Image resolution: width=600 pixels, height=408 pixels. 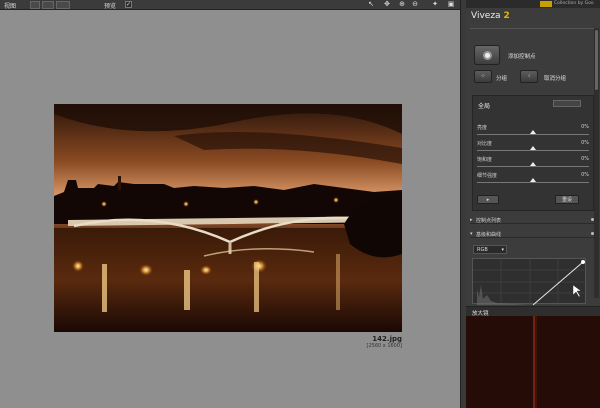 I want to click on app-name: Viveza, so click(x=486, y=16).